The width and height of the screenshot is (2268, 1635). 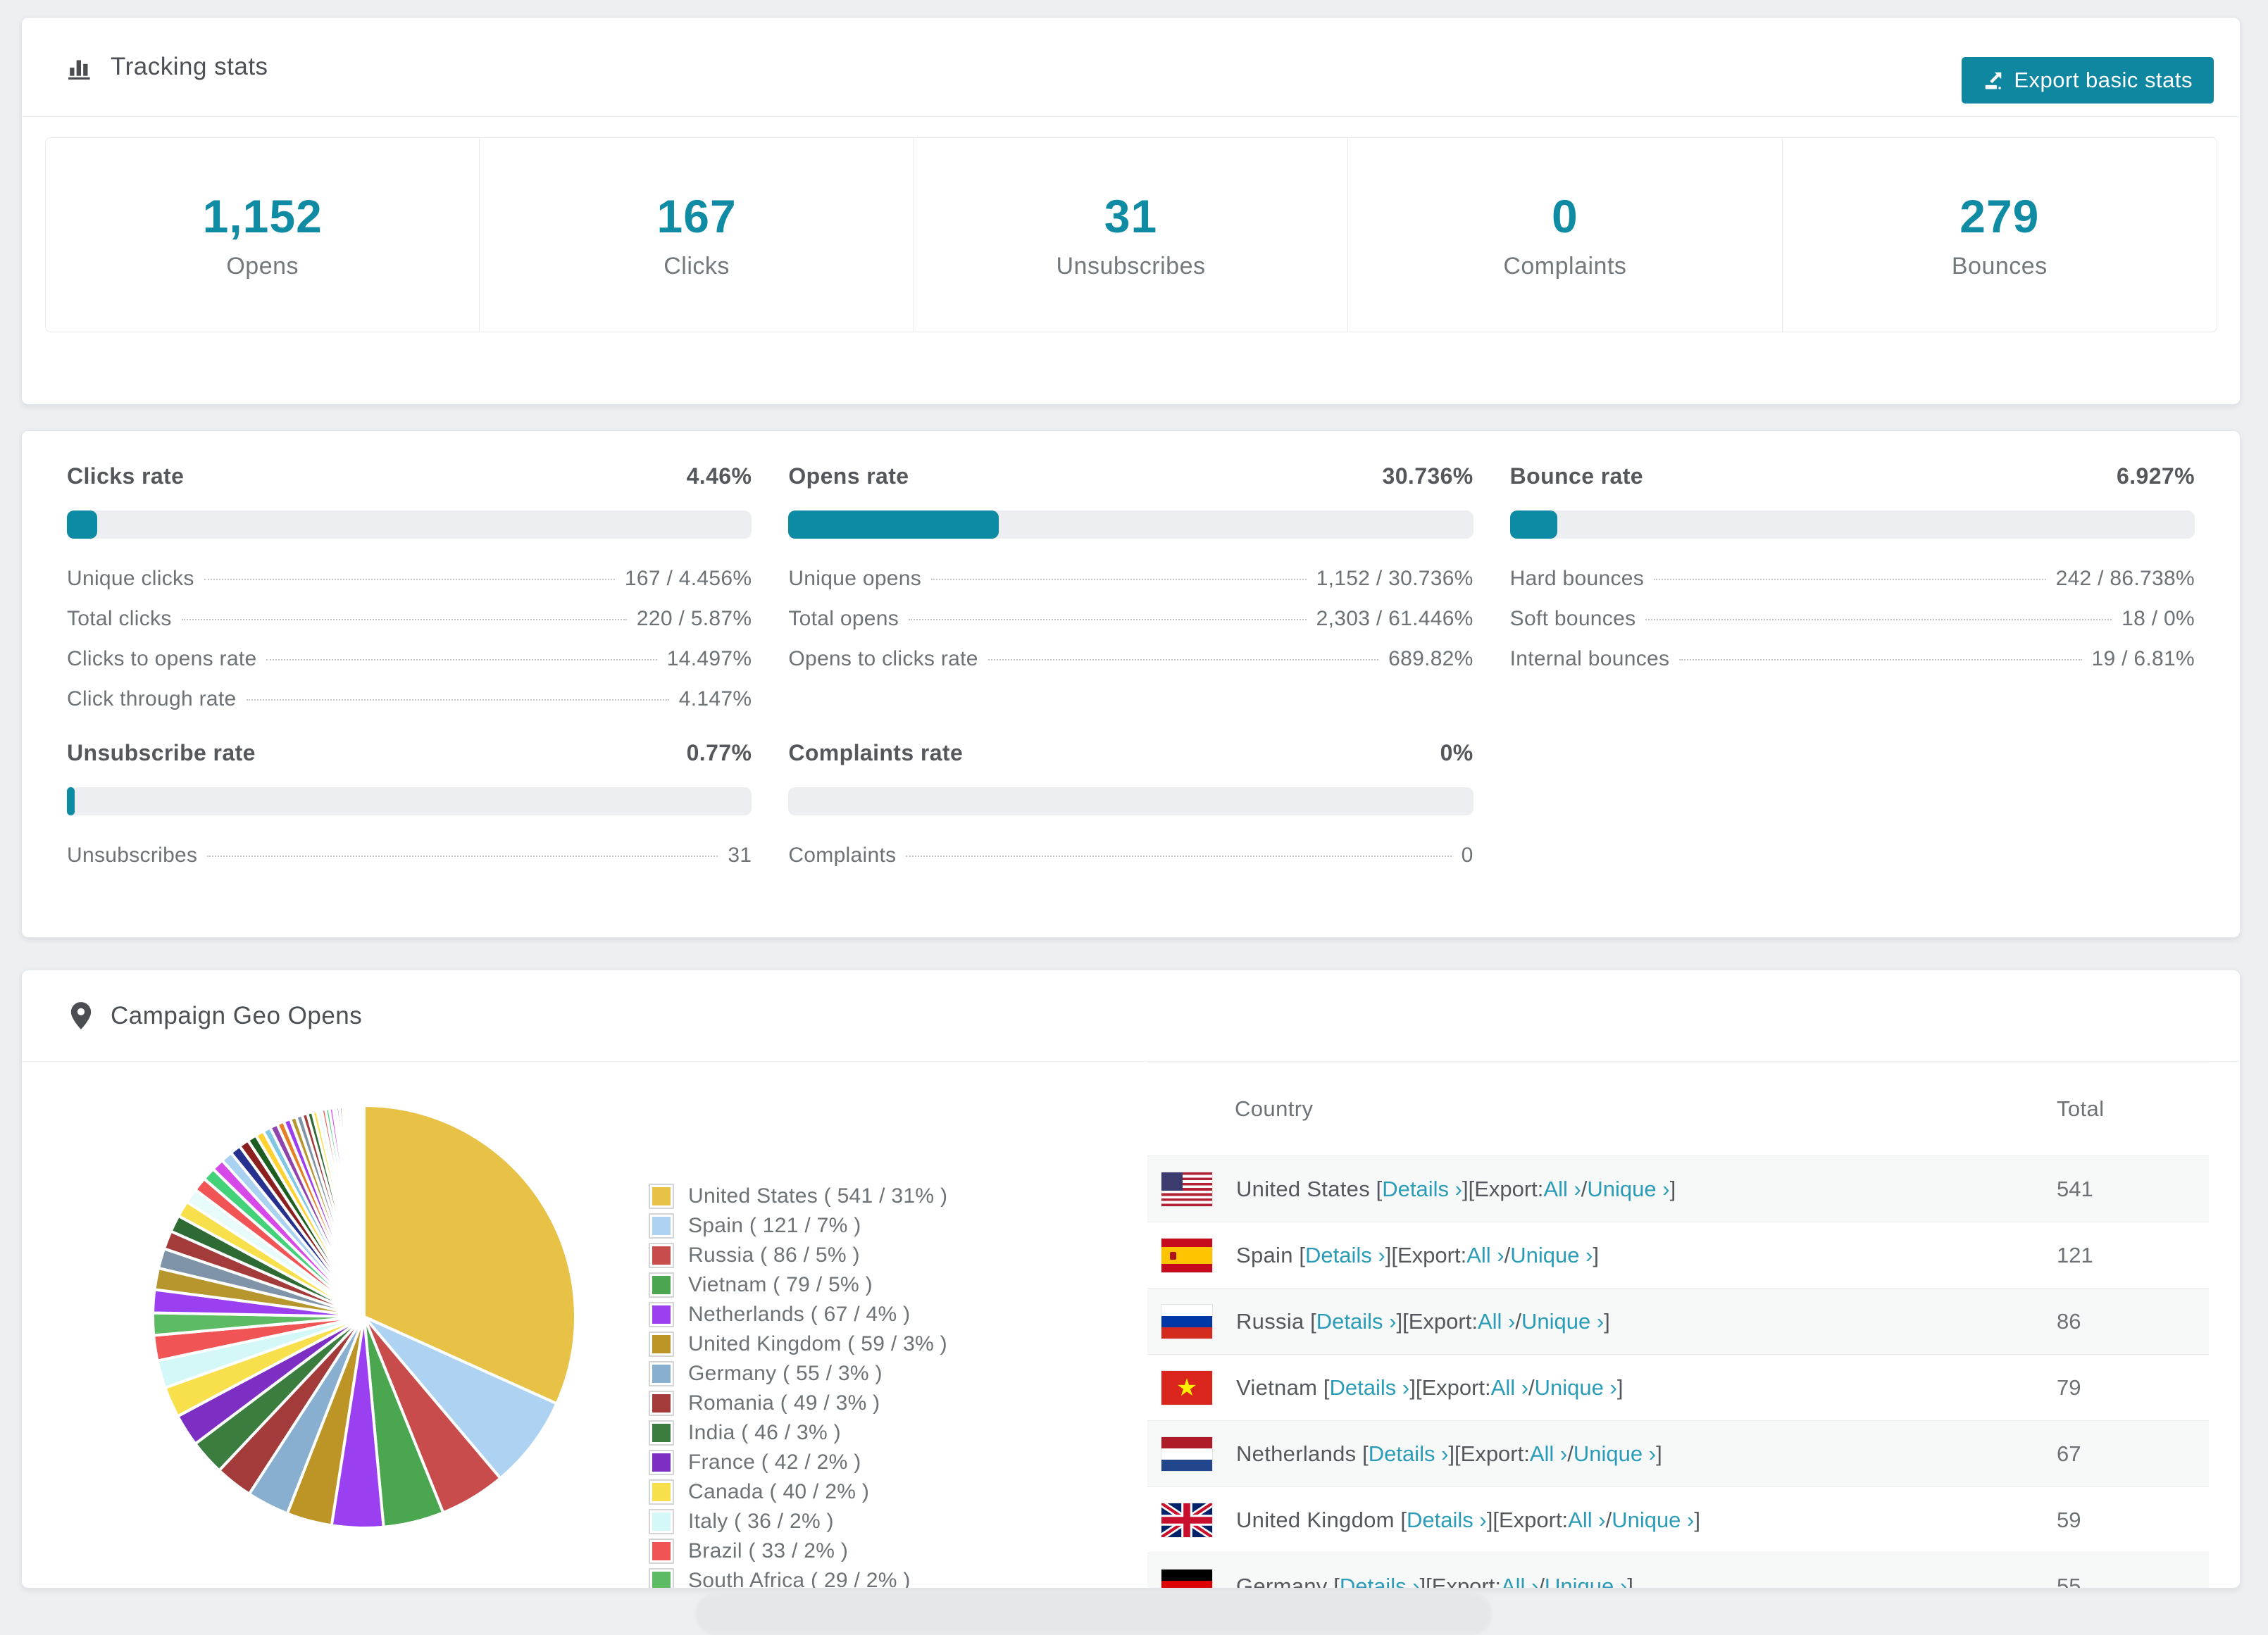 What do you see at coordinates (719, 752) in the screenshot?
I see `unsubscribe-rate-value: 0.77%` at bounding box center [719, 752].